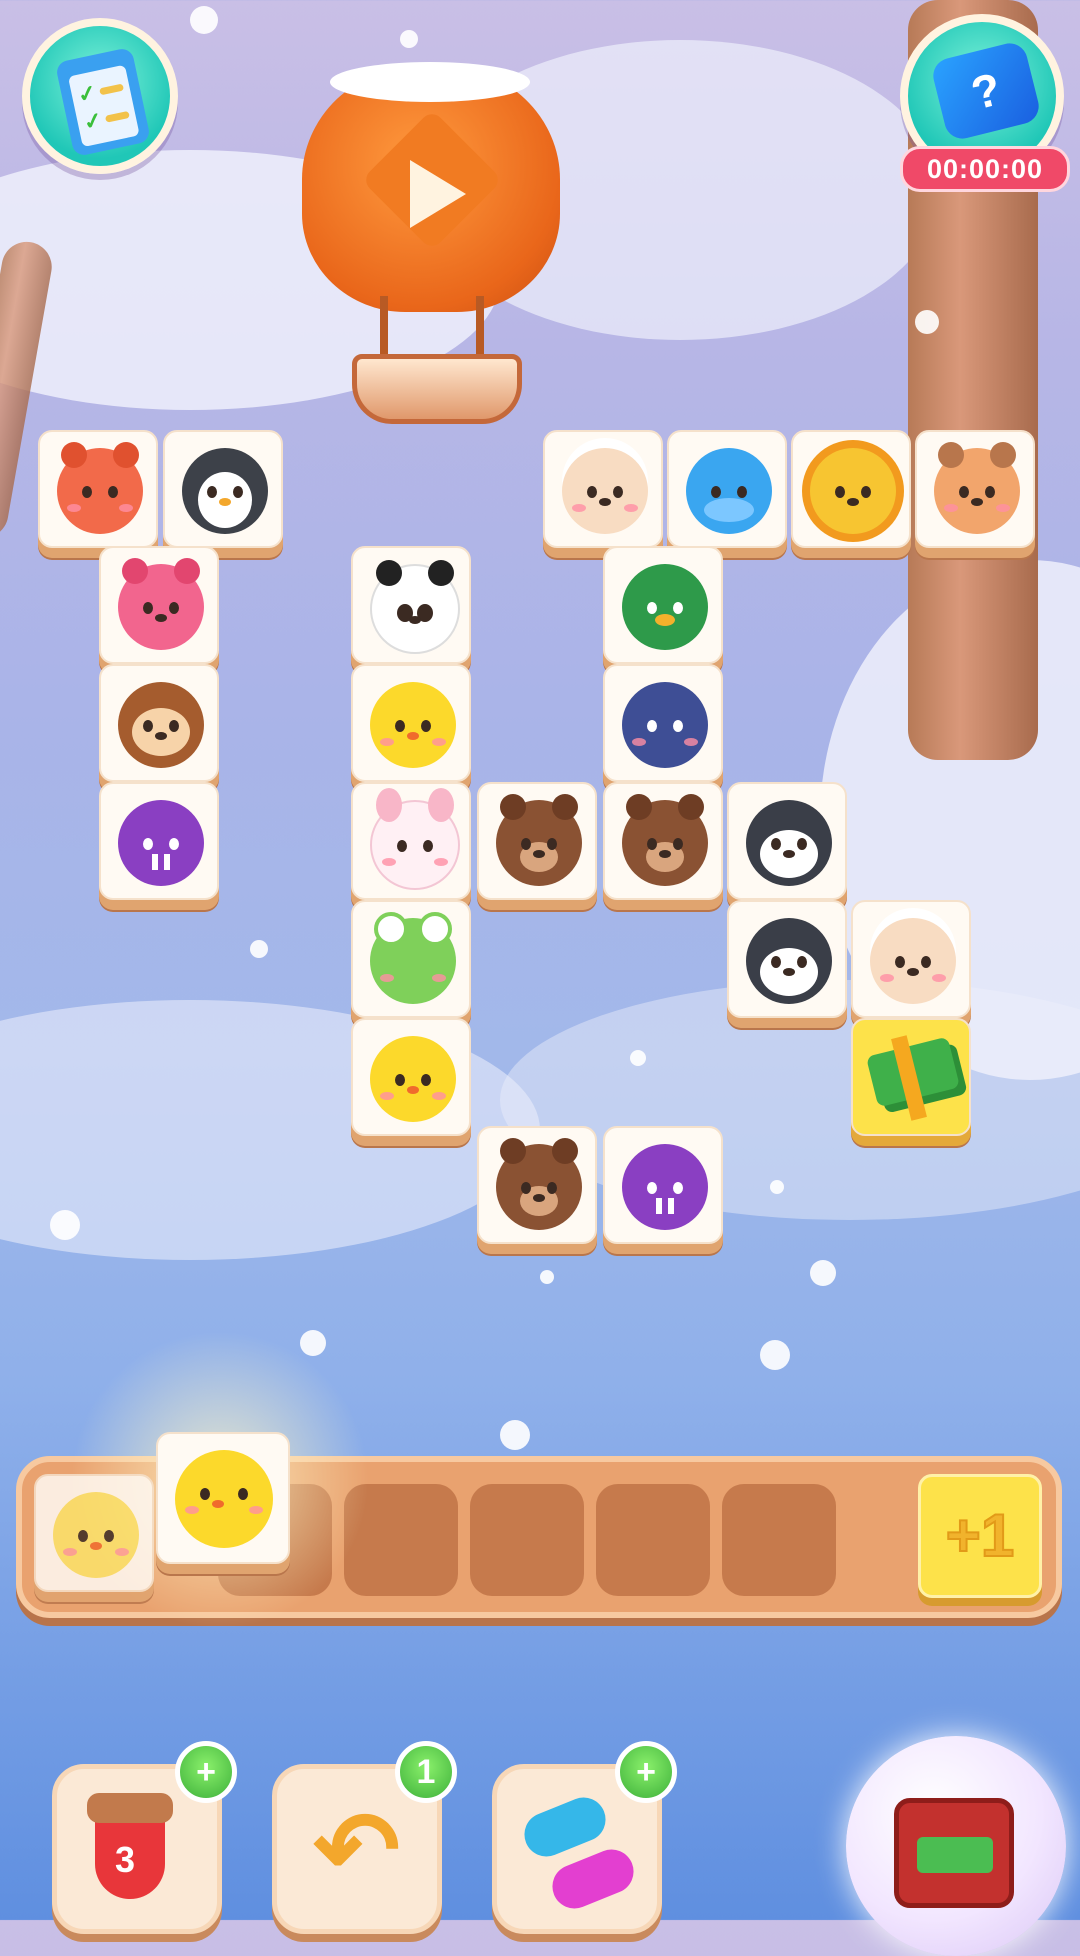 The width and height of the screenshot is (1080, 1956). Describe the element at coordinates (851, 489) in the screenshot. I see `tile-lion` at that location.